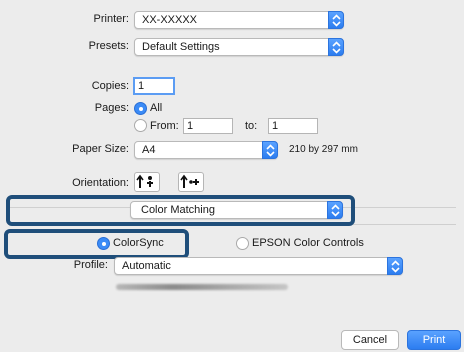 The width and height of the screenshot is (464, 352). What do you see at coordinates (395, 266) in the screenshot?
I see `profile-stepper-icon` at bounding box center [395, 266].